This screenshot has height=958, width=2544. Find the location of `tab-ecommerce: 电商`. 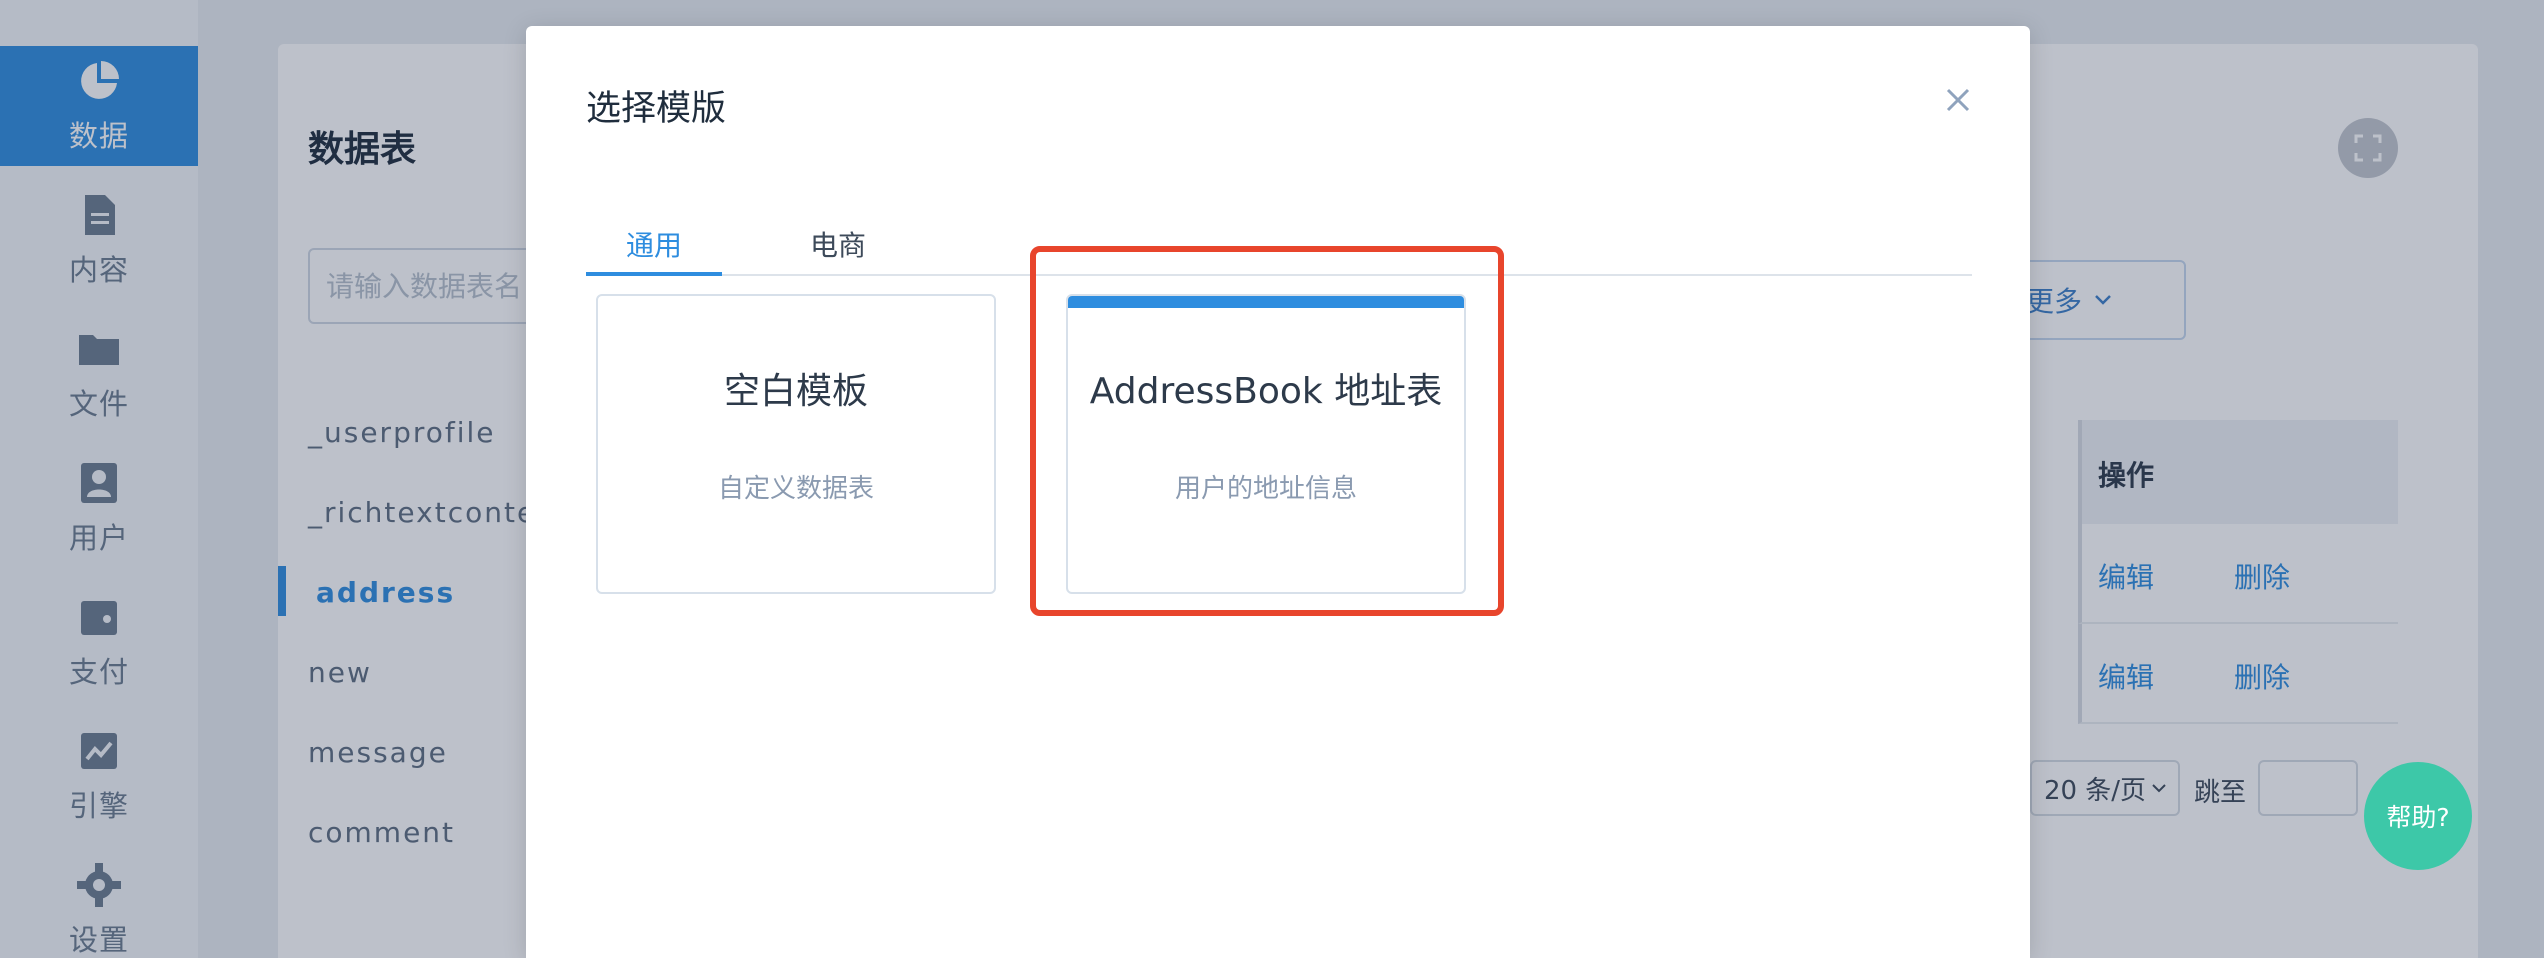

tab-ecommerce: 电商 is located at coordinates (838, 244).